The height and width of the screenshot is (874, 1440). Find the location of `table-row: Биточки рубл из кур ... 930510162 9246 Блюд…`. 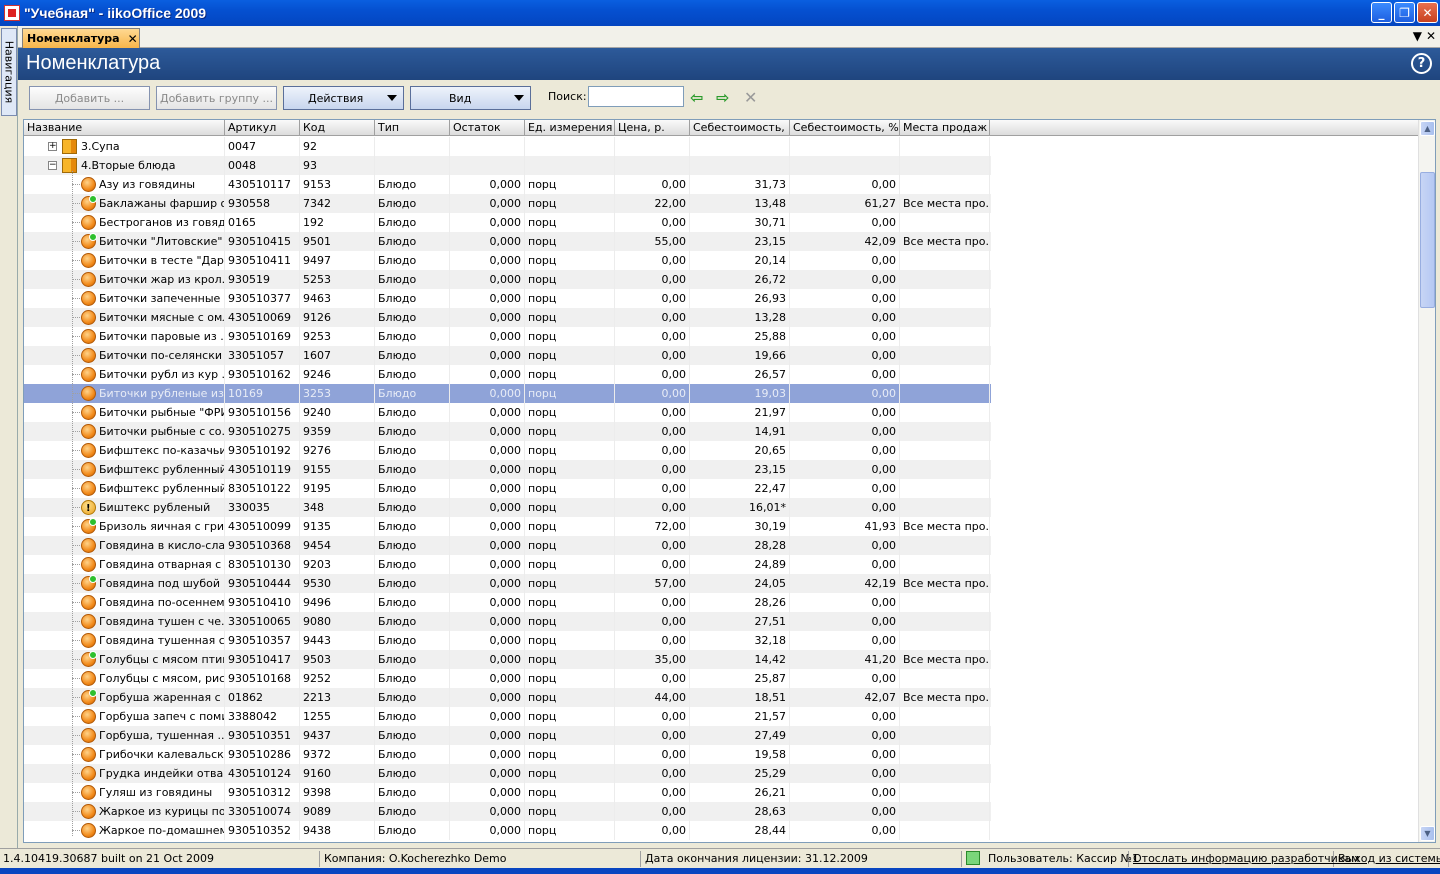

table-row: Биточки рубл из кур ... 930510162 9246 Блюд… is located at coordinates (507, 374).